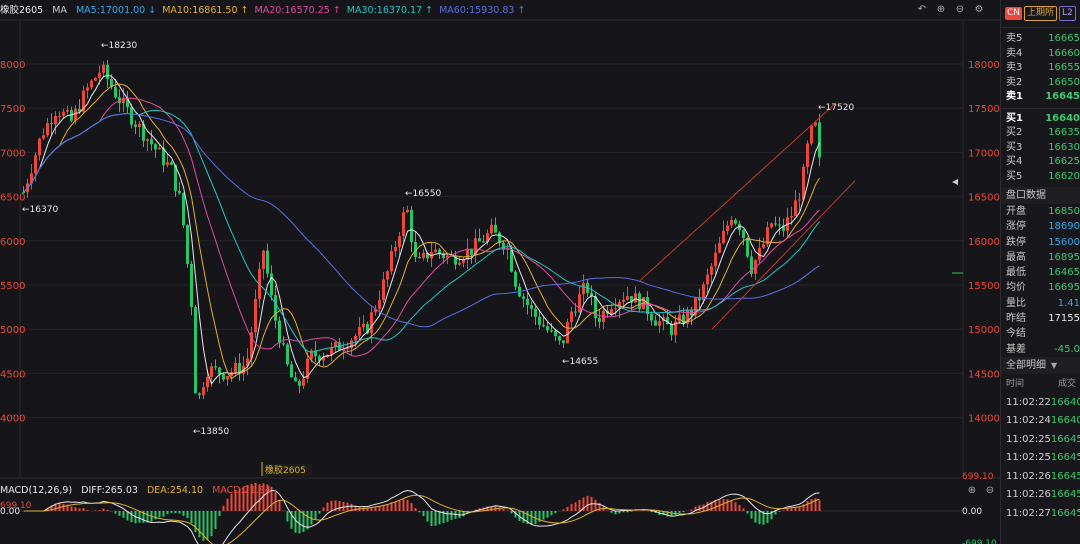  Describe the element at coordinates (1065, 495) in the screenshot. I see `tick-price: 16645` at that location.